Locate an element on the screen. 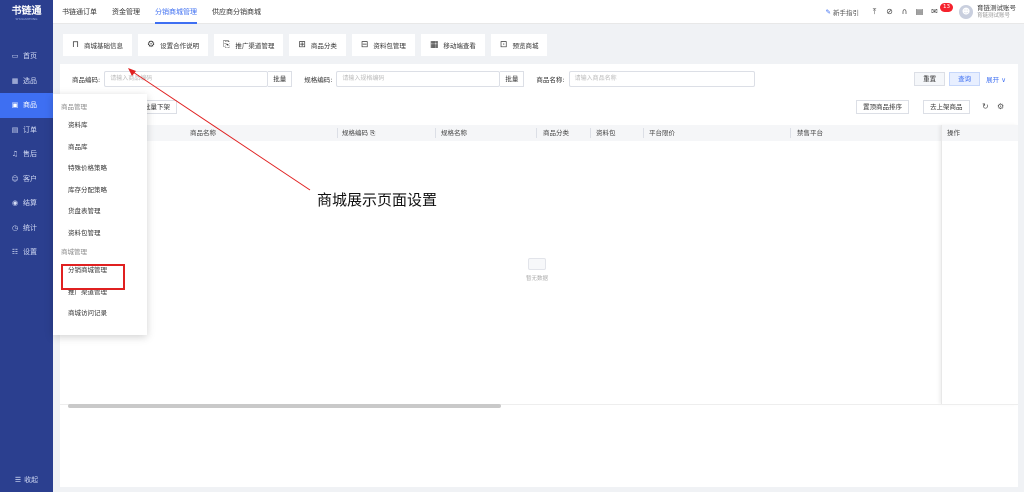  preview-mall-button: ⊡ 预览商城 is located at coordinates (519, 45).